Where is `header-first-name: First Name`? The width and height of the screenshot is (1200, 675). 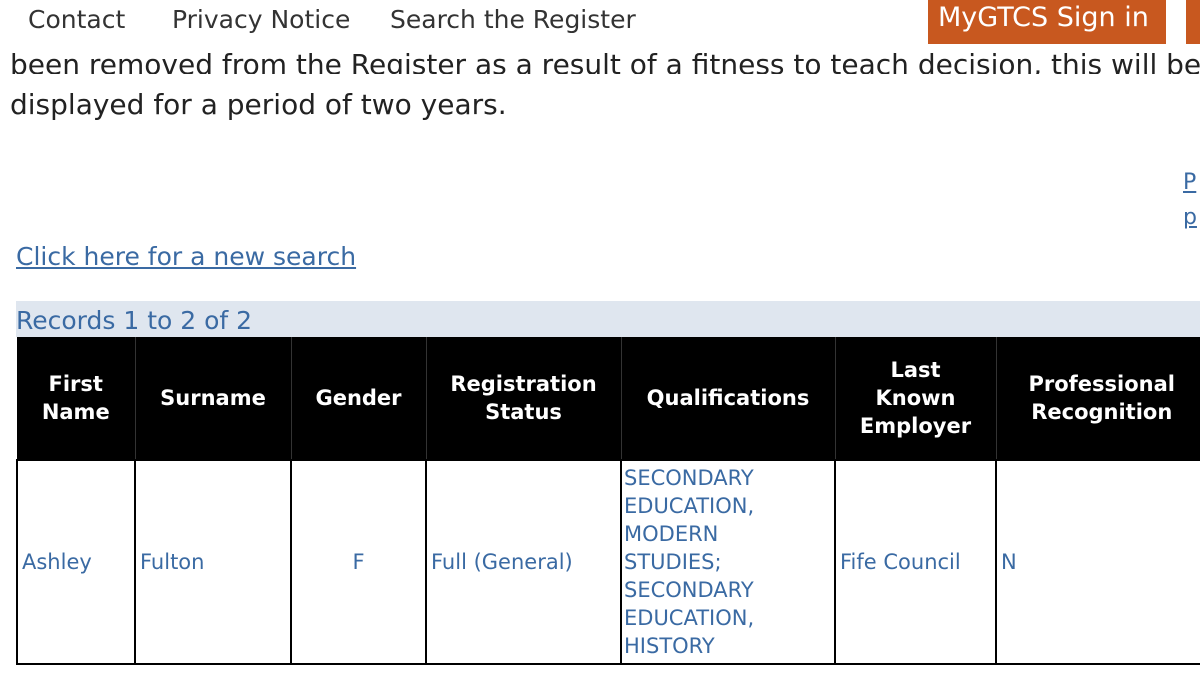
header-first-name: First Name is located at coordinates (76, 398).